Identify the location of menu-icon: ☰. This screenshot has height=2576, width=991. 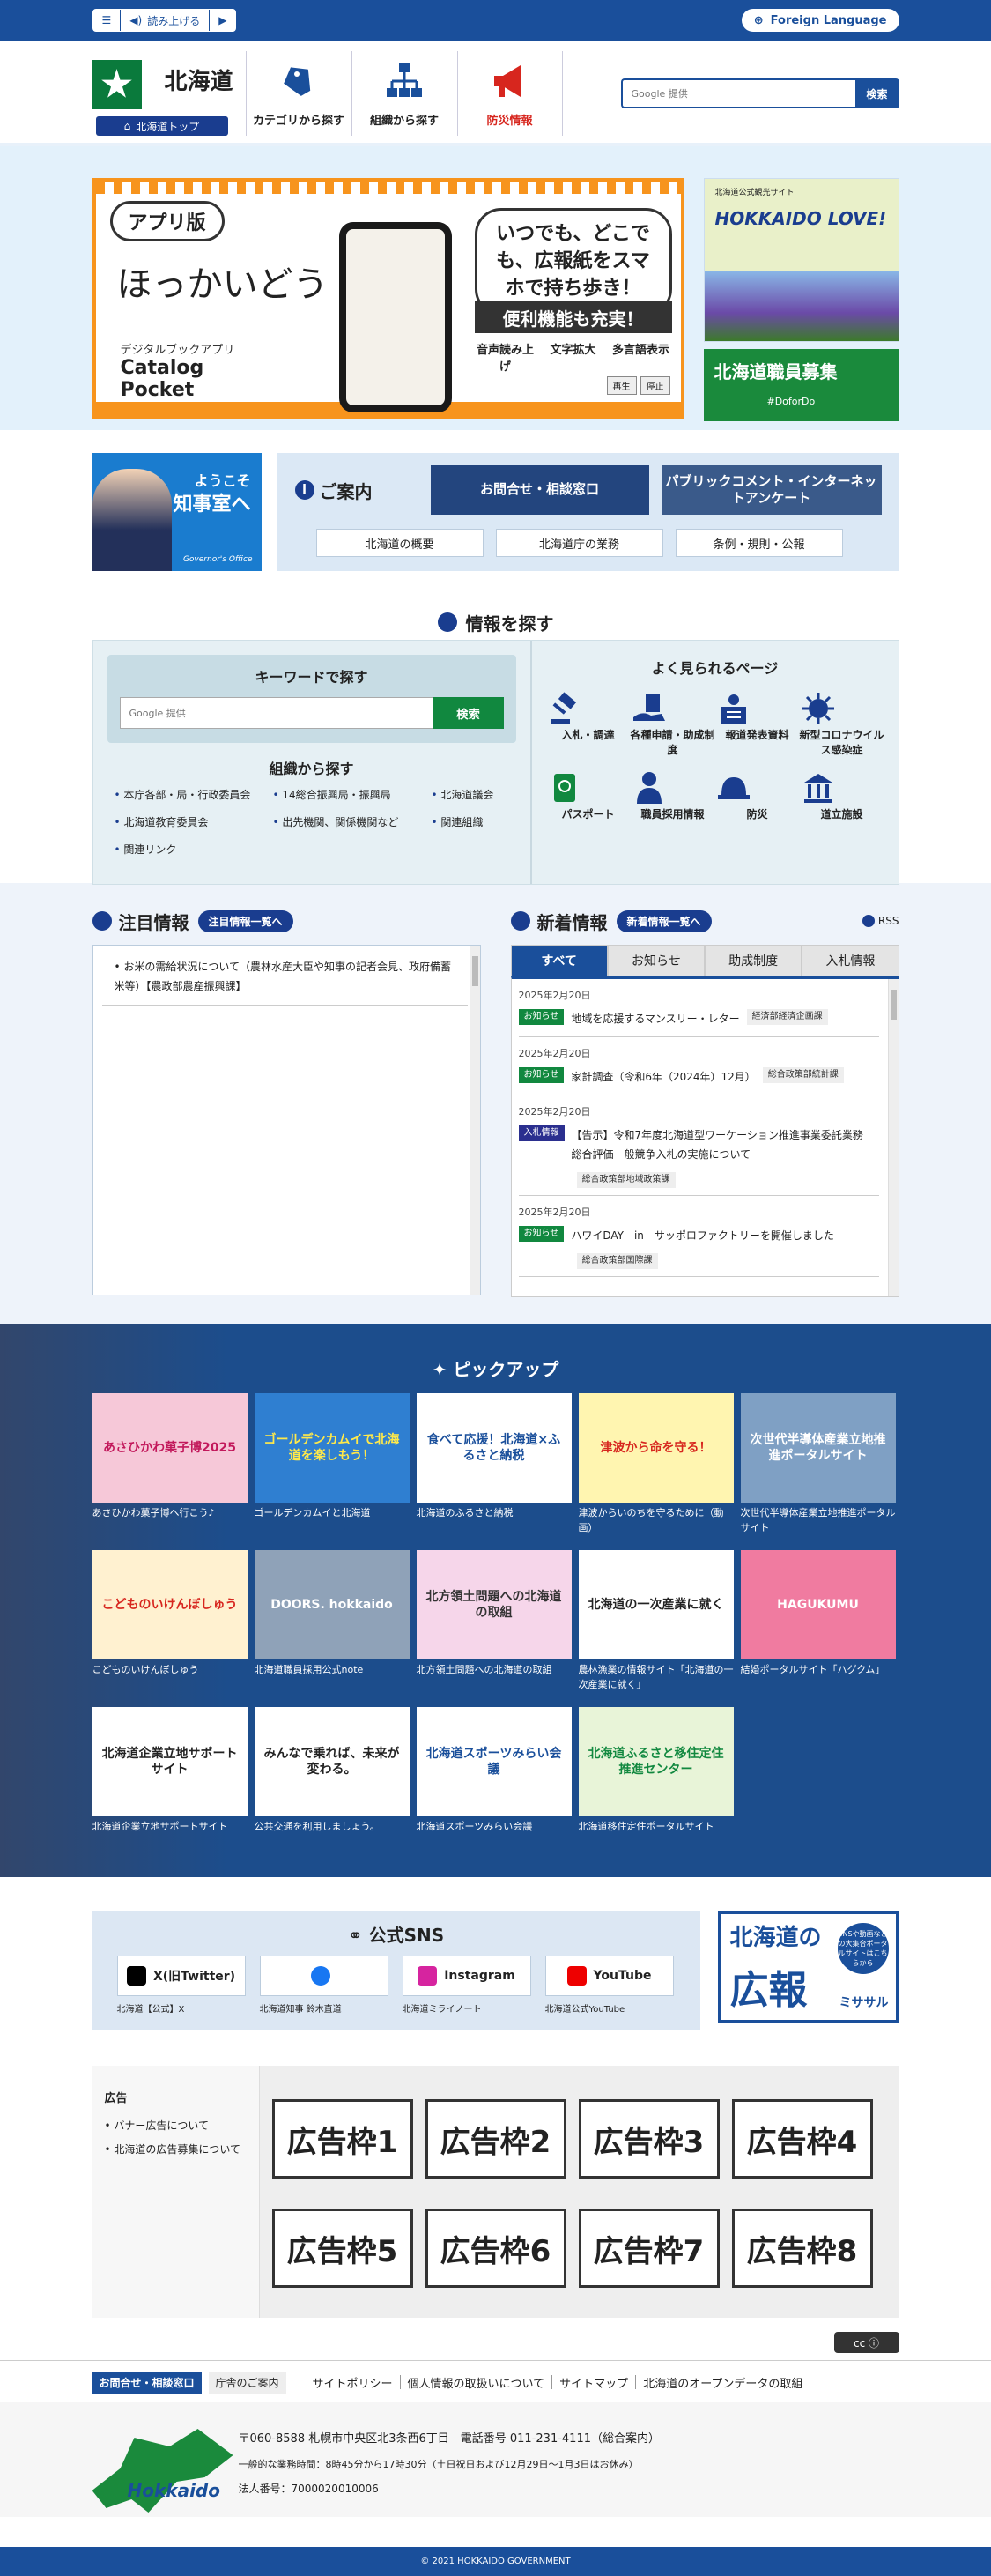
(107, 20).